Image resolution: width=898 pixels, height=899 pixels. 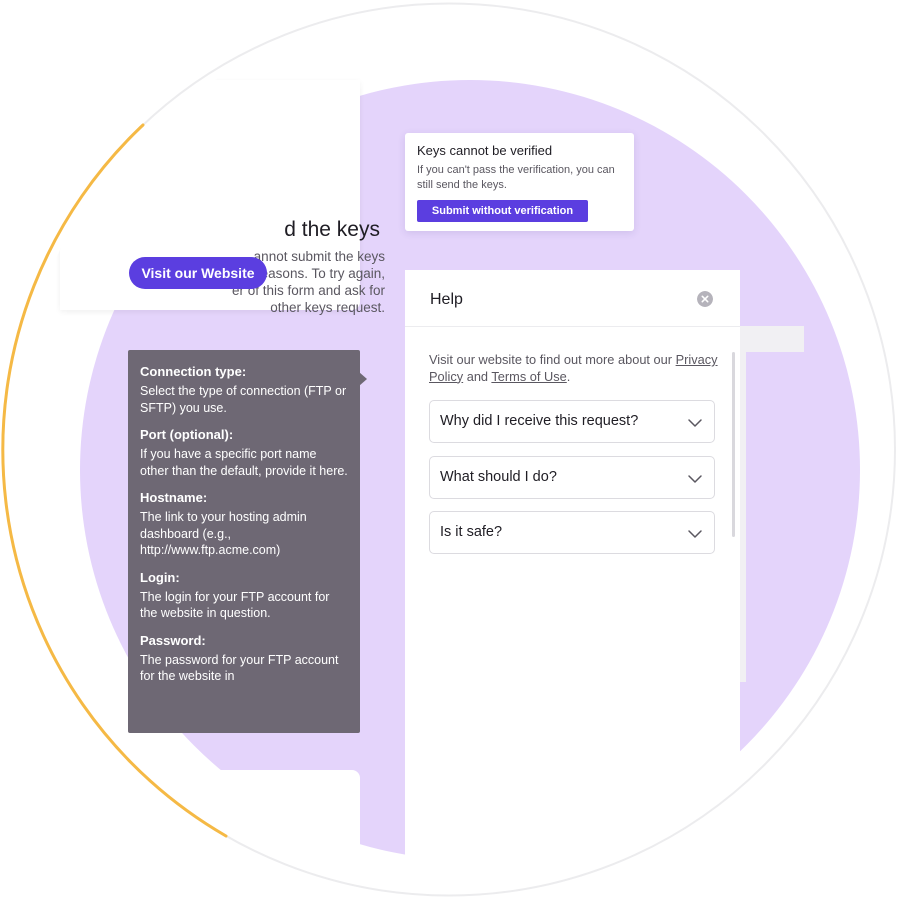 What do you see at coordinates (498, 477) in the screenshot?
I see `faq-question: What should I do?` at bounding box center [498, 477].